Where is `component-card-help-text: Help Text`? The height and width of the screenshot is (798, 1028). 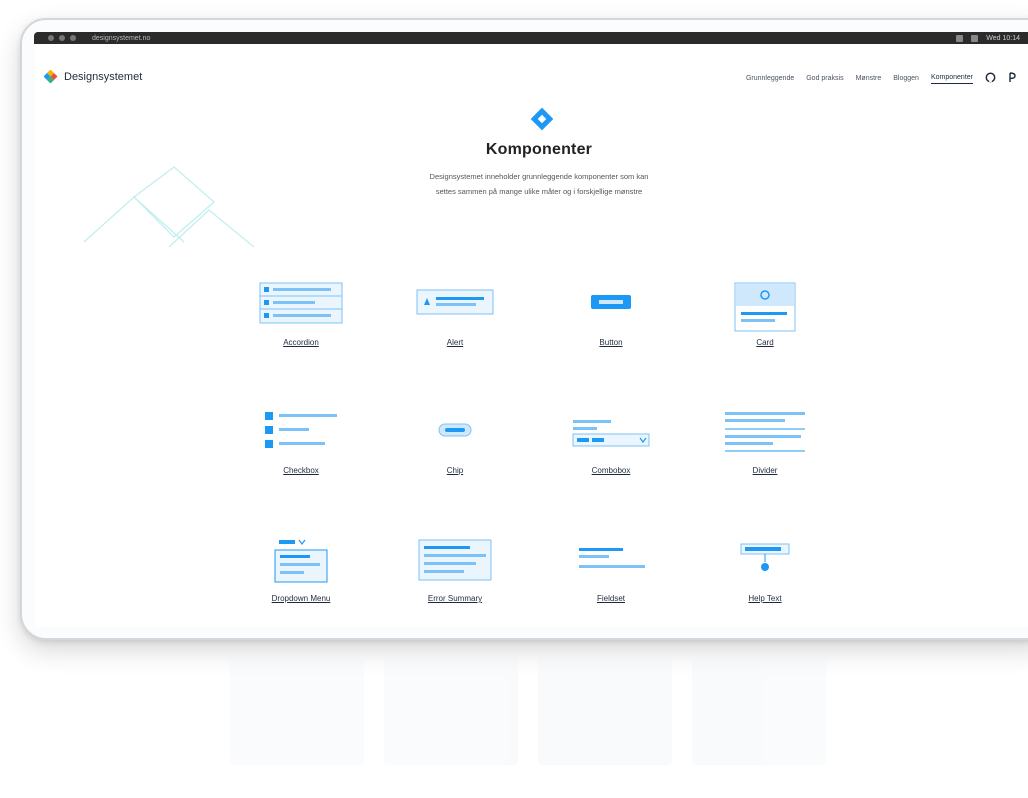
component-card-help-text: Help Text is located at coordinates (765, 582).